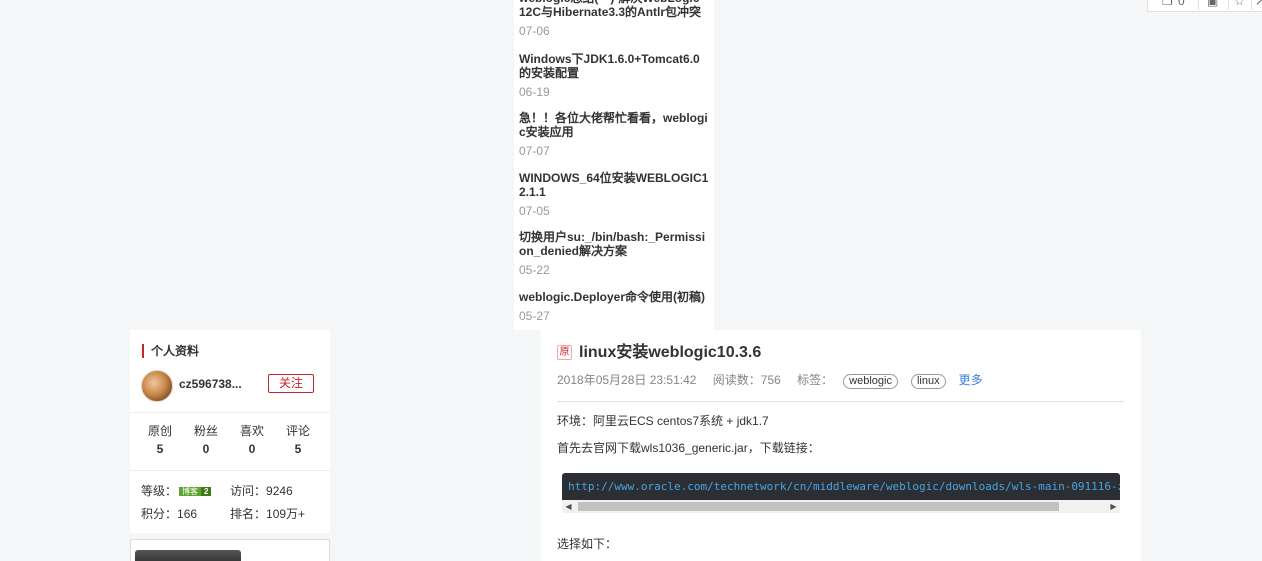 The width and height of the screenshot is (1262, 561). What do you see at coordinates (1113, 506) in the screenshot?
I see `scroll-right-icon: ▶` at bounding box center [1113, 506].